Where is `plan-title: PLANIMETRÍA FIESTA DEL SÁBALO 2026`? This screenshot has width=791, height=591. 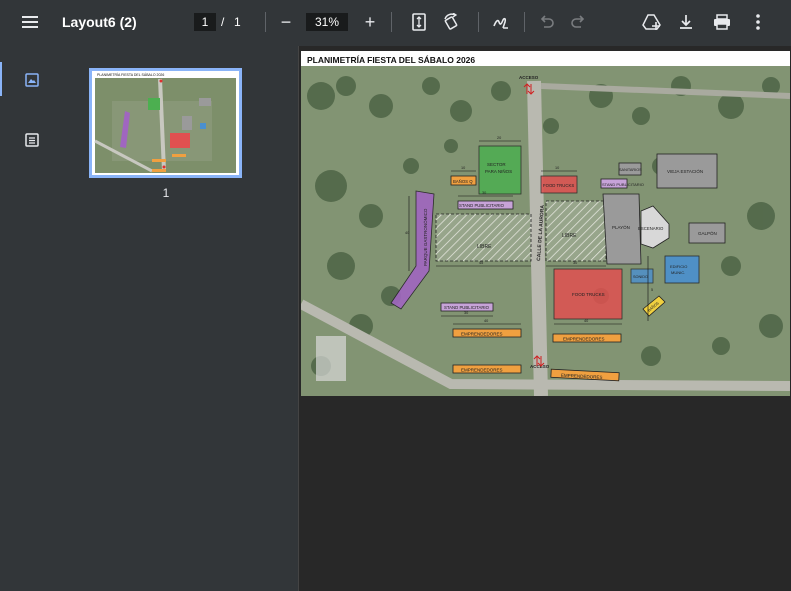 plan-title: PLANIMETRÍA FIESTA DEL SÁBALO 2026 is located at coordinates (391, 60).